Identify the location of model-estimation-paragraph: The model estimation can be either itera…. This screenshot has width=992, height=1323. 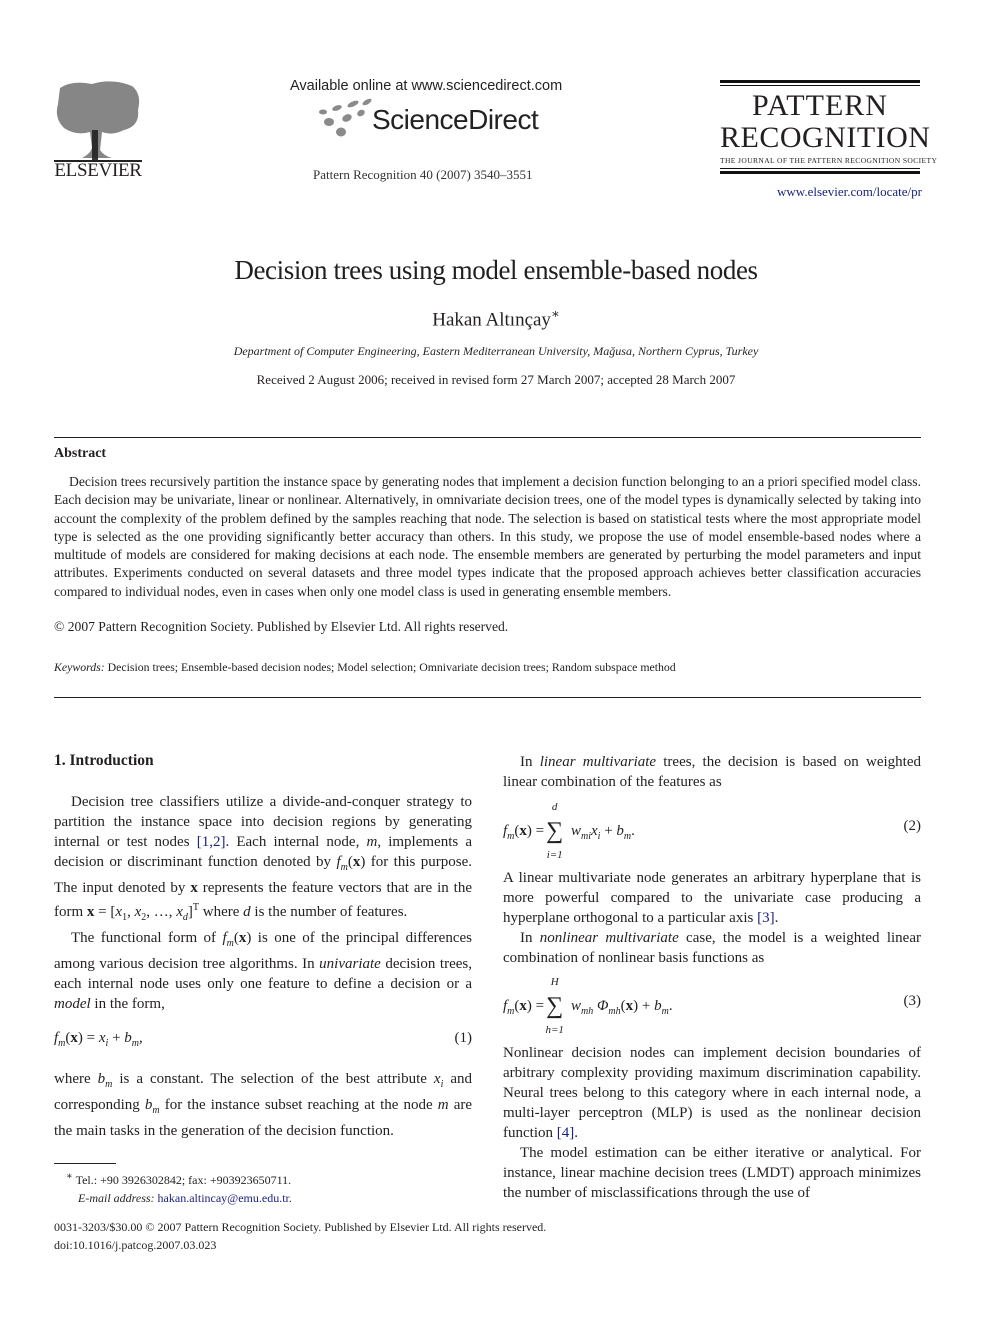
(712, 1173).